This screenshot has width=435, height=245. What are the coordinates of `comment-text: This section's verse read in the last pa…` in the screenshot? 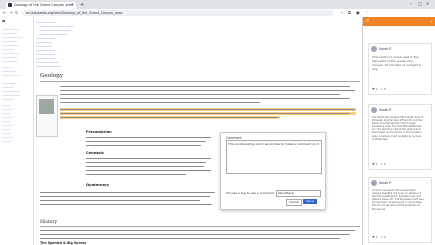 It's located at (396, 63).